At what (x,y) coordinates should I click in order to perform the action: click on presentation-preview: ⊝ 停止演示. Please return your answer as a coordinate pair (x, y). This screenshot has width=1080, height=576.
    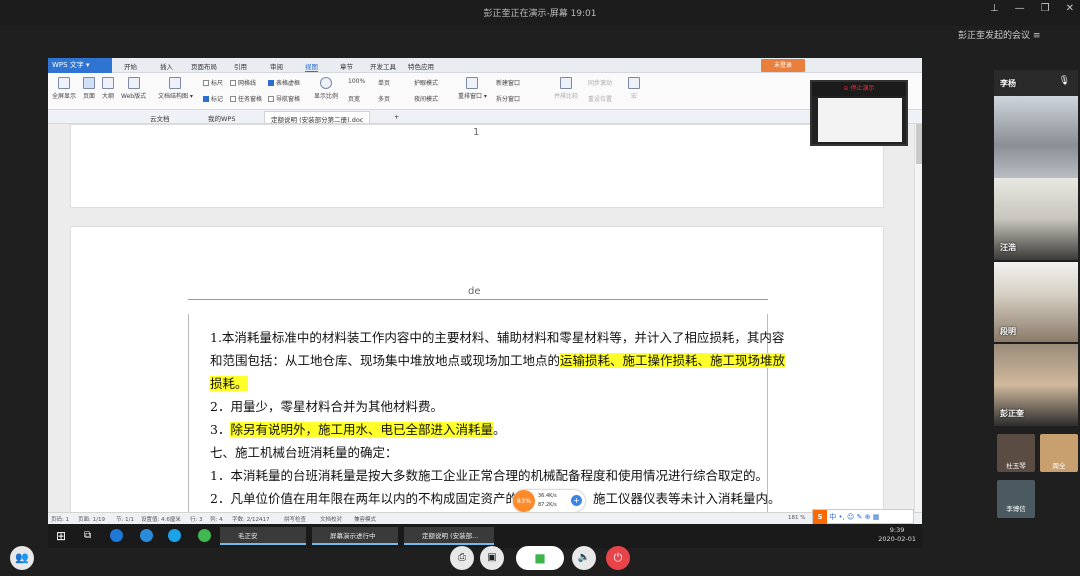
    Looking at the image, I should click on (859, 113).